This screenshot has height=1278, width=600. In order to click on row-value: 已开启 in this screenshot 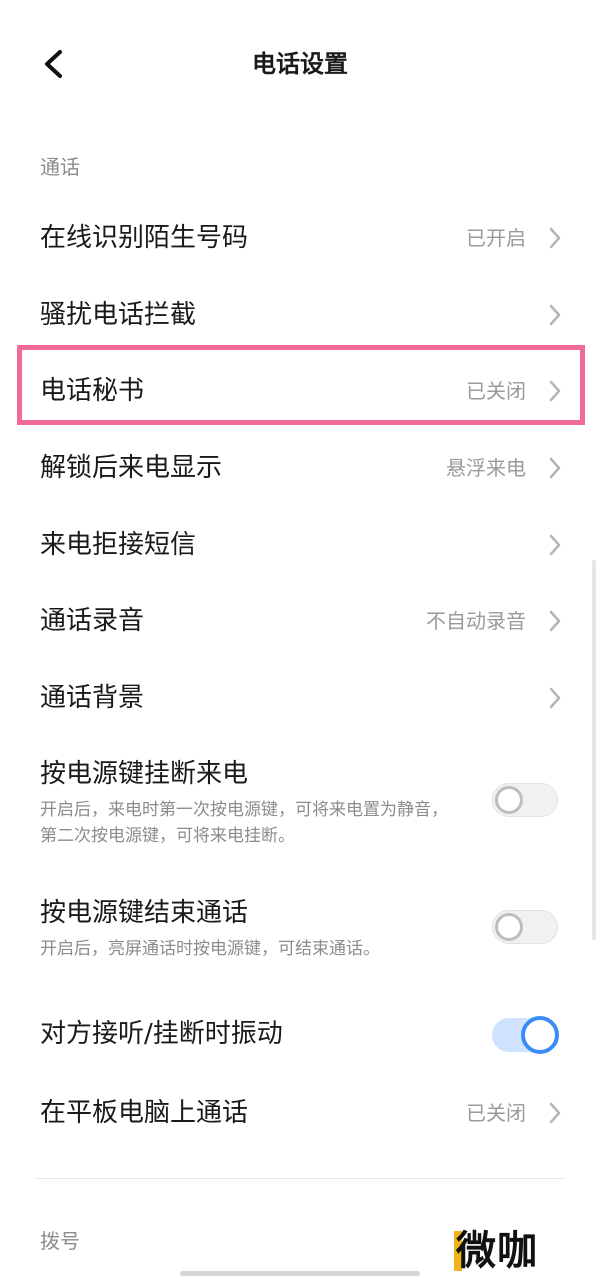, I will do `click(496, 238)`.